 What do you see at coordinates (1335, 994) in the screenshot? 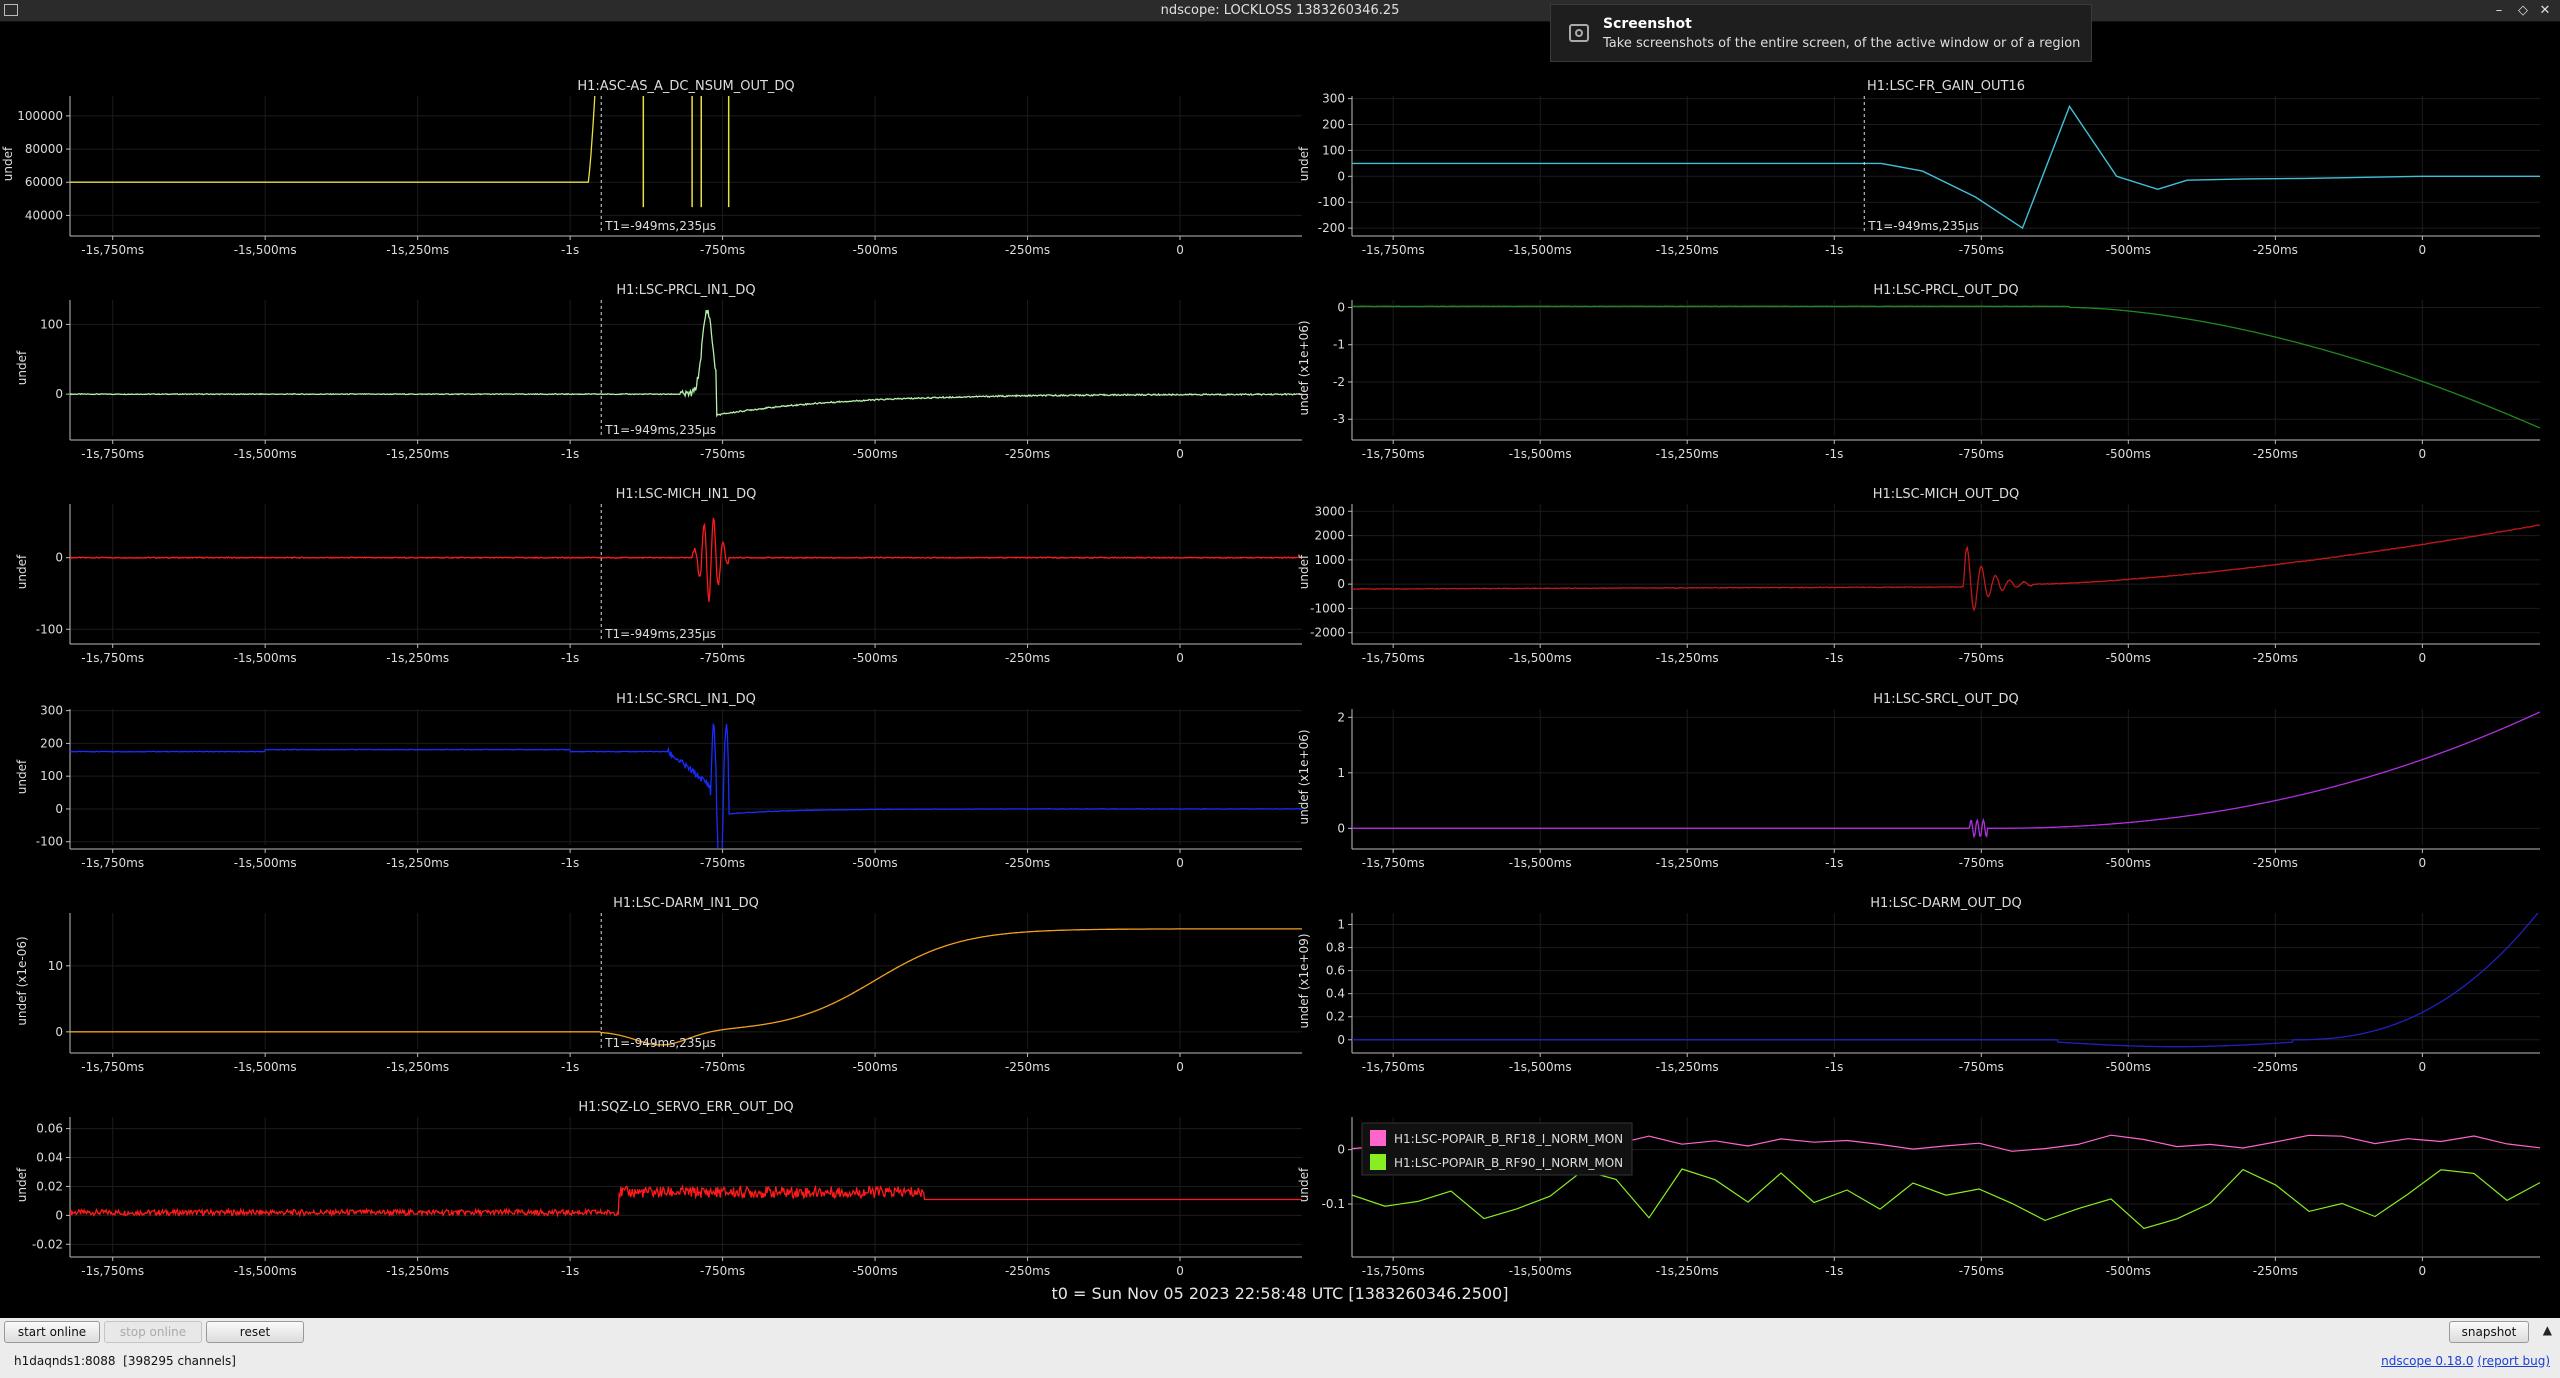
I see `y-tick-label: 0.4` at bounding box center [1335, 994].